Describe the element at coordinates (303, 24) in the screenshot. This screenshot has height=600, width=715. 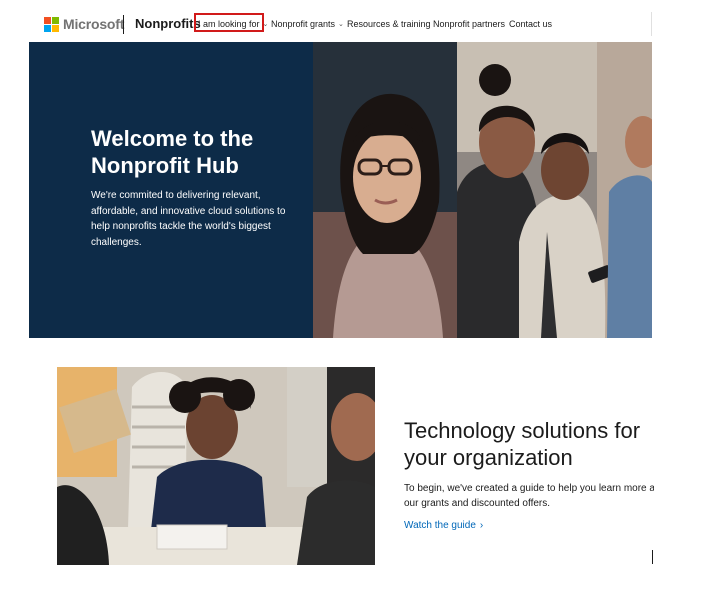
I see `nav-label: Nonprofit grants` at that location.